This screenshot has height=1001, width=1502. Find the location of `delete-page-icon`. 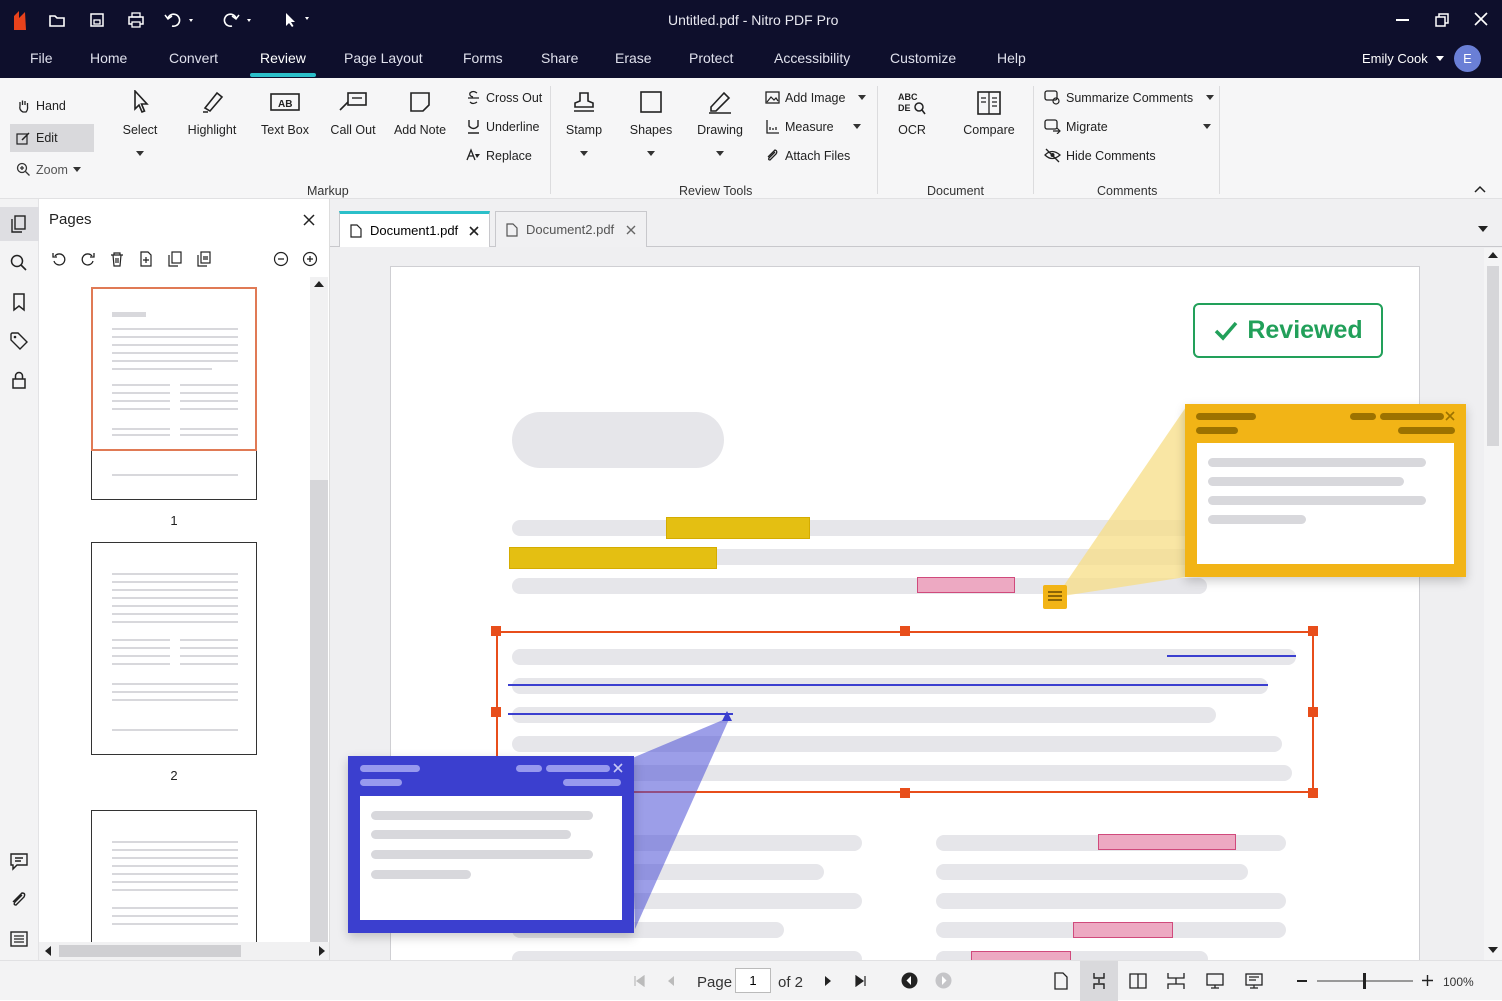

delete-page-icon is located at coordinates (117, 261).